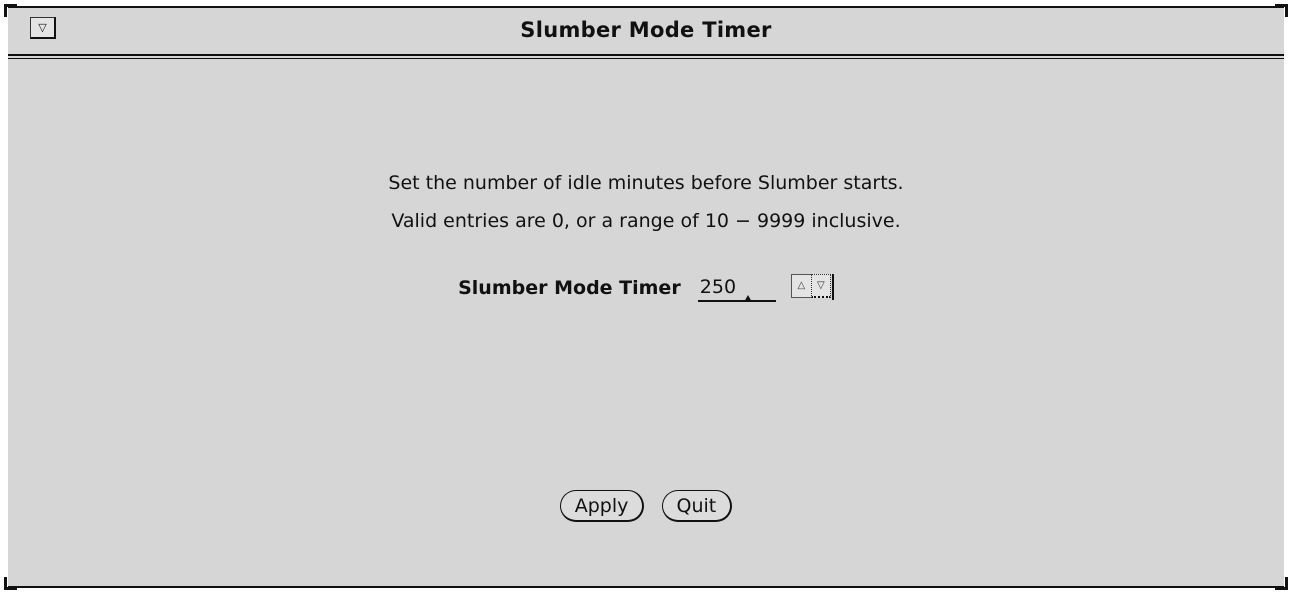 The width and height of the screenshot is (1293, 593). Describe the element at coordinates (697, 506) in the screenshot. I see `quit-button: Quit` at that location.